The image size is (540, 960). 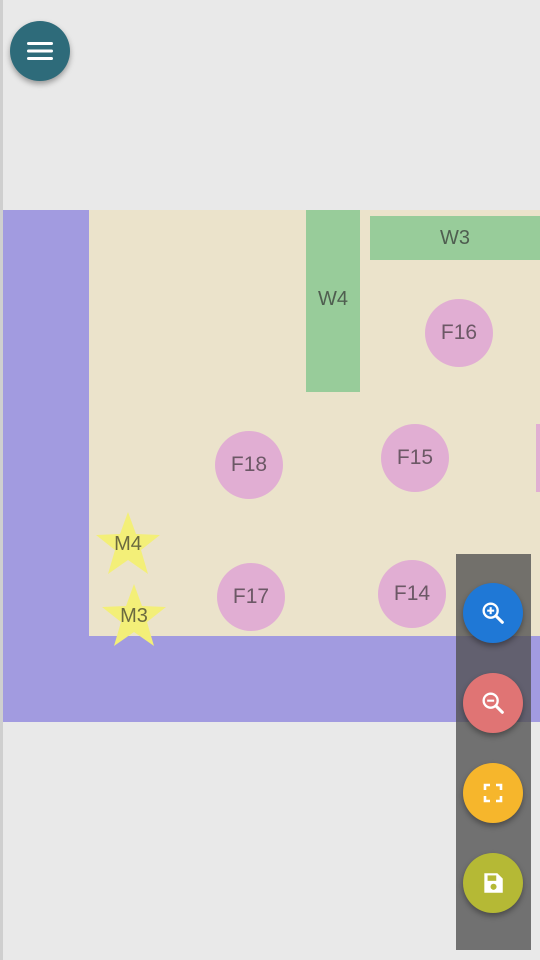 I want to click on hamburger-menu-icon, so click(x=40, y=51).